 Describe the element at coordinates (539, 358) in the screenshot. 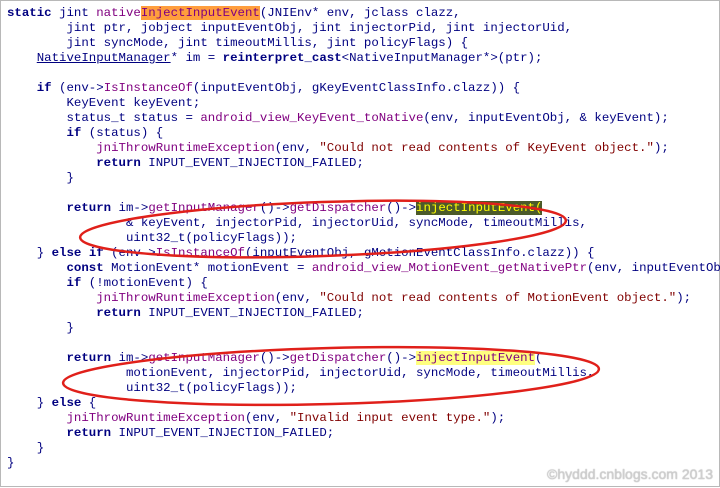

I see `code-token: (` at that location.